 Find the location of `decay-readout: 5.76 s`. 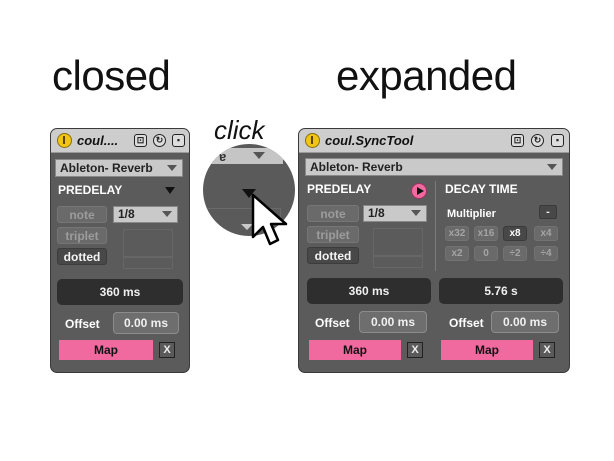

decay-readout: 5.76 s is located at coordinates (501, 291).